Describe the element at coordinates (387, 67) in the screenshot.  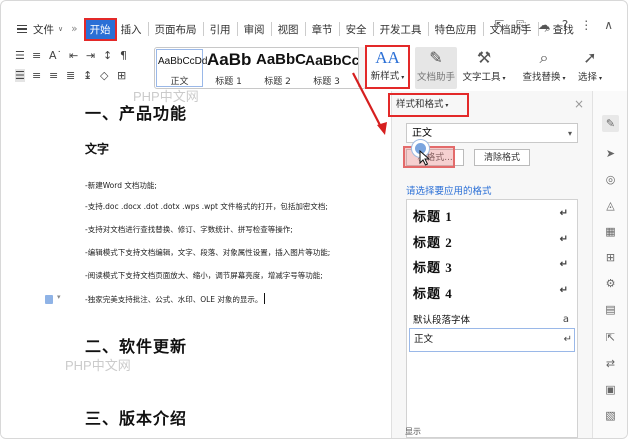
I see `new-style-button: AA 新样式 ▾` at that location.